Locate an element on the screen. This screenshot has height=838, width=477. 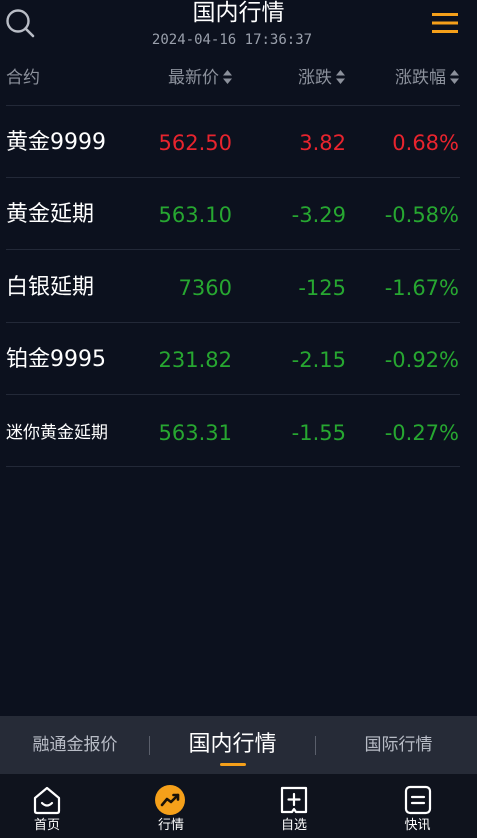
nav-favorites-label: 自选 is located at coordinates (293, 825).